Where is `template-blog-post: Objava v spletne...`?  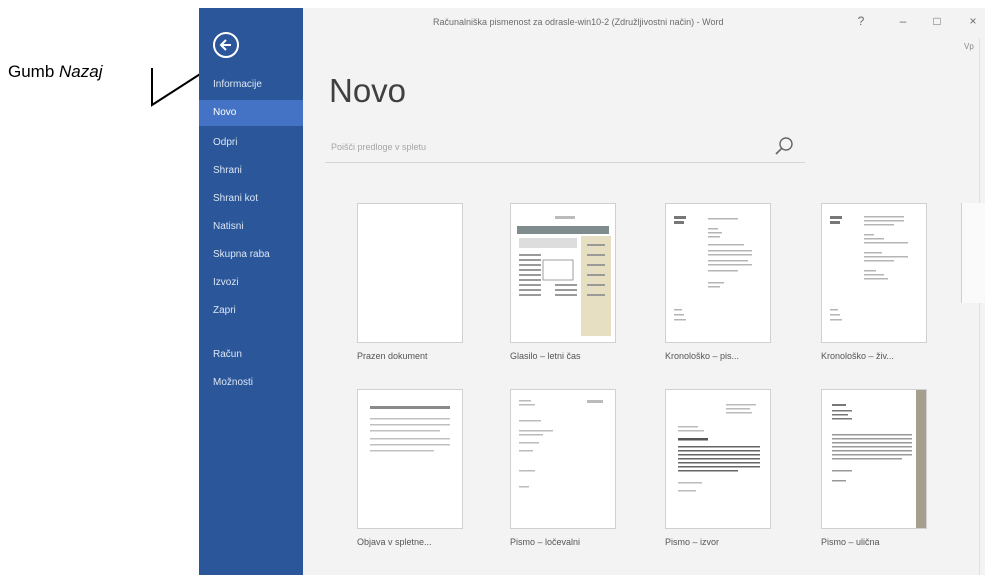
template-blog-post: Objava v spletne... is located at coordinates (416, 474).